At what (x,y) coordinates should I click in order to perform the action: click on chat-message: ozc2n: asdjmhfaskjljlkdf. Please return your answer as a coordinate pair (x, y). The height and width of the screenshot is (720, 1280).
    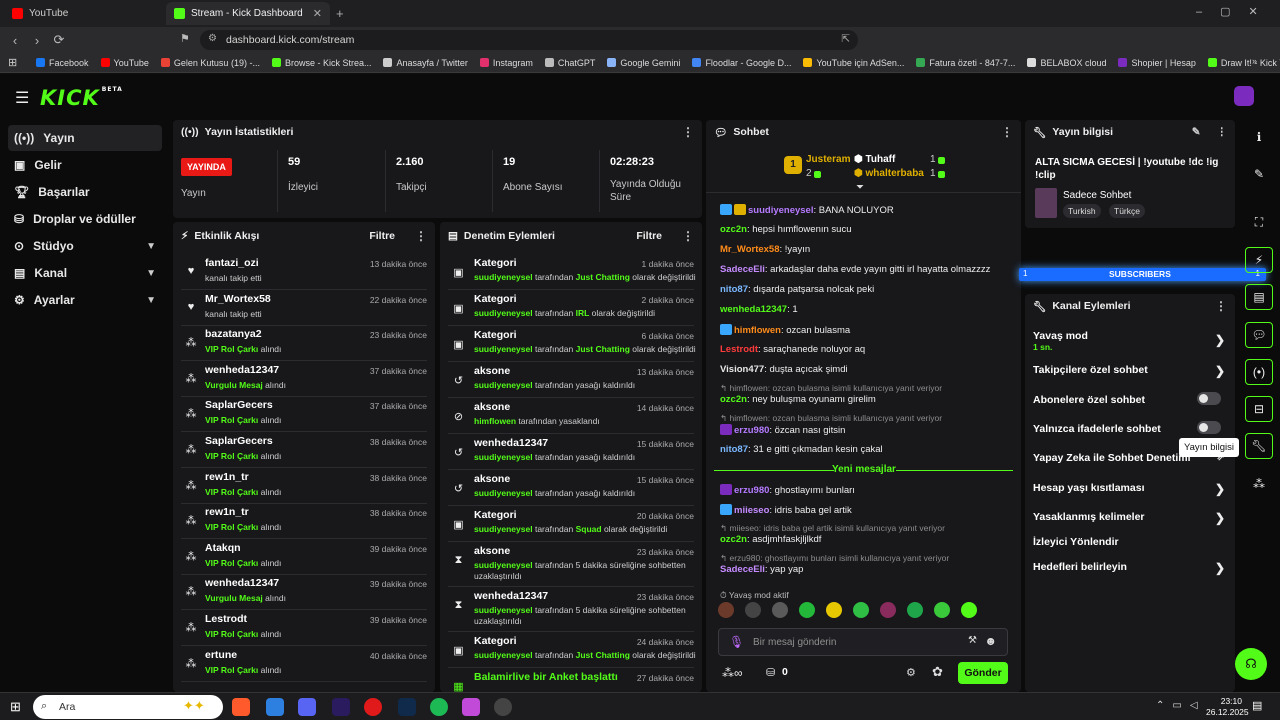
    Looking at the image, I should click on (770, 539).